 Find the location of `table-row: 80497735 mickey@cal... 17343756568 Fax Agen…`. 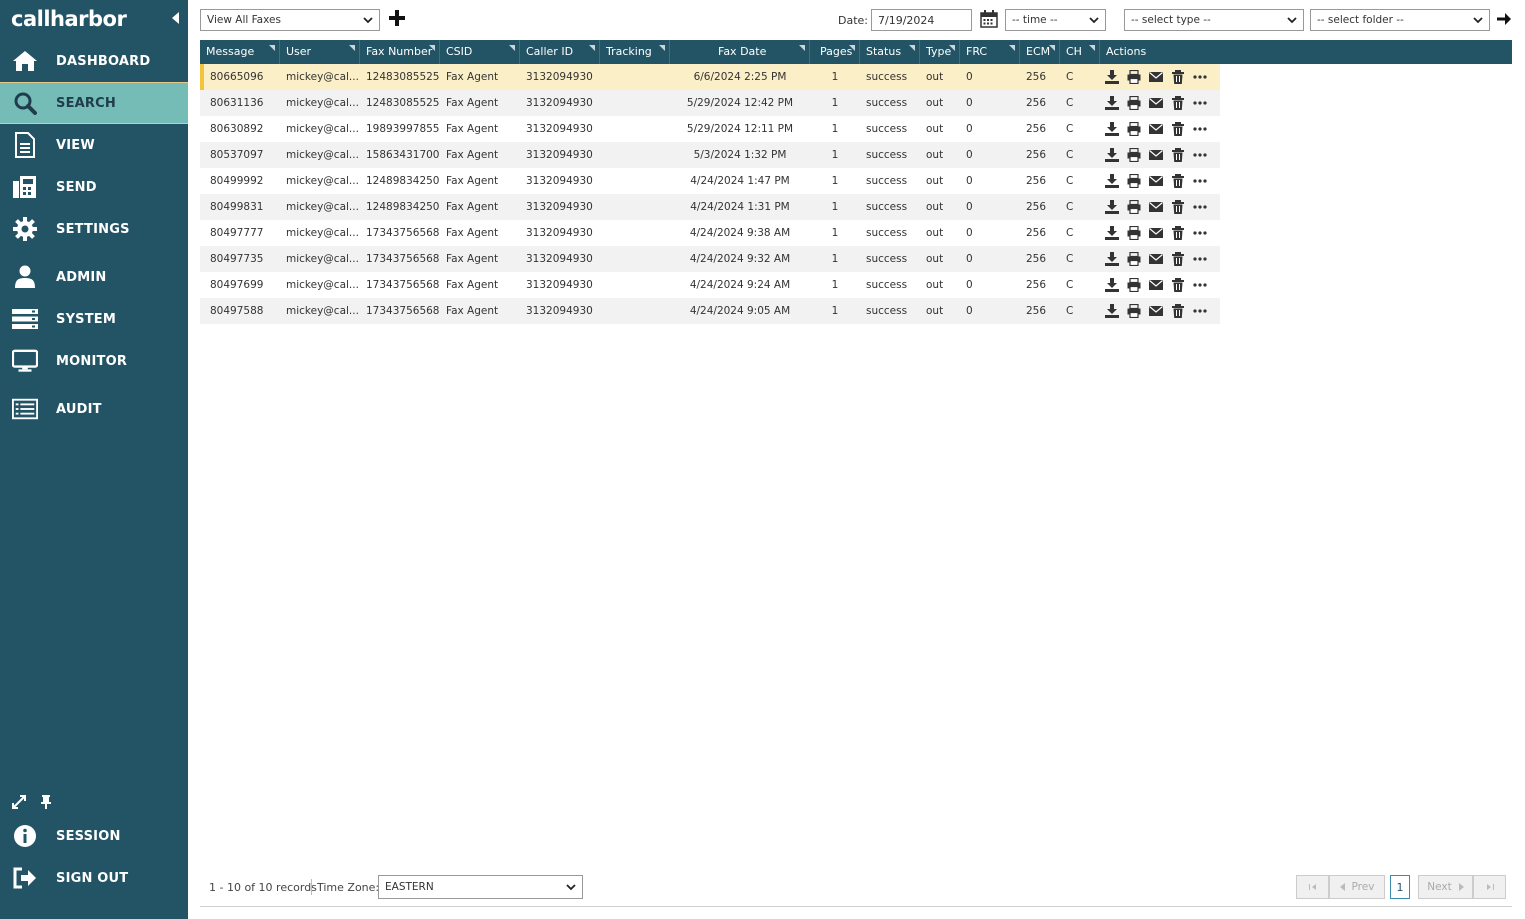

table-row: 80497735 mickey@cal... 17343756568 Fax Agen… is located at coordinates (710, 259).